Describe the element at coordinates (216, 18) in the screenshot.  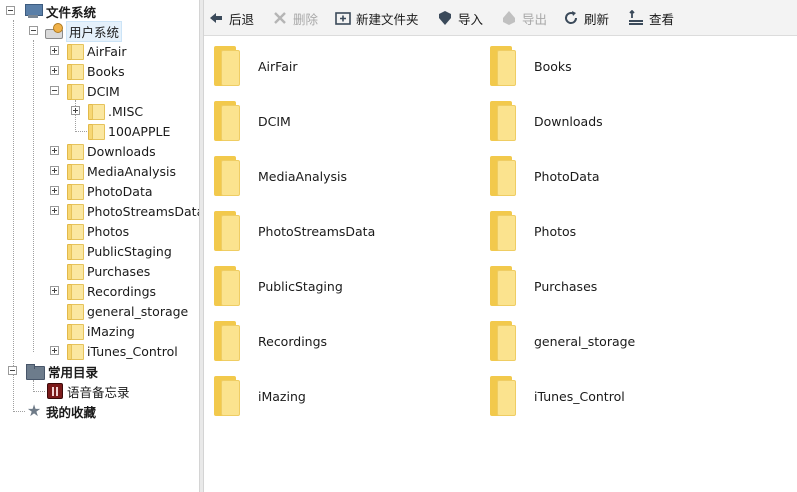
I see `arrow-left-icon` at that location.